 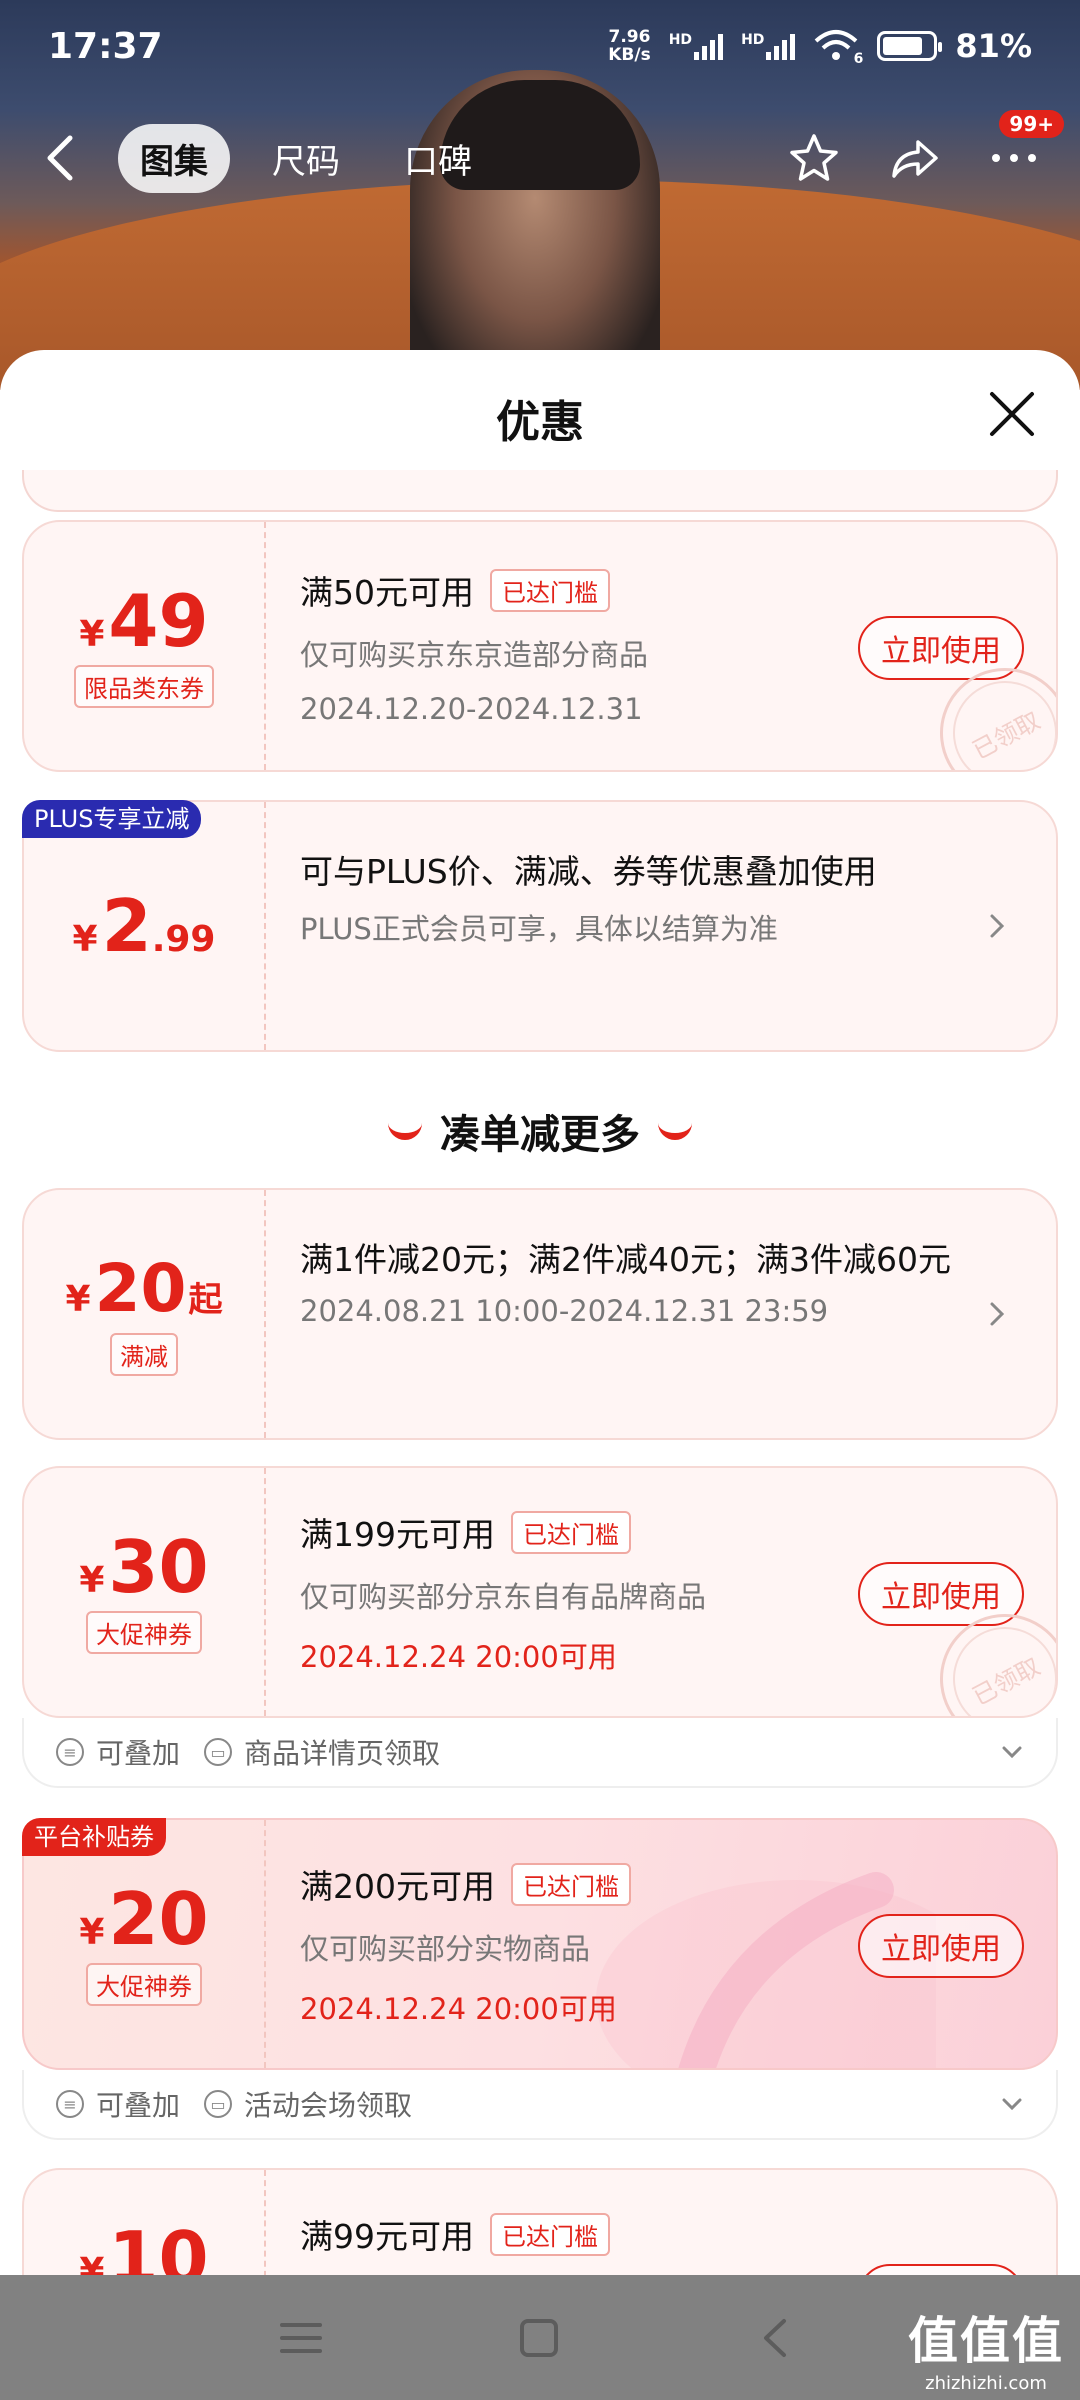 What do you see at coordinates (65, 158) in the screenshot?
I see `back-arrow-icon` at bounding box center [65, 158].